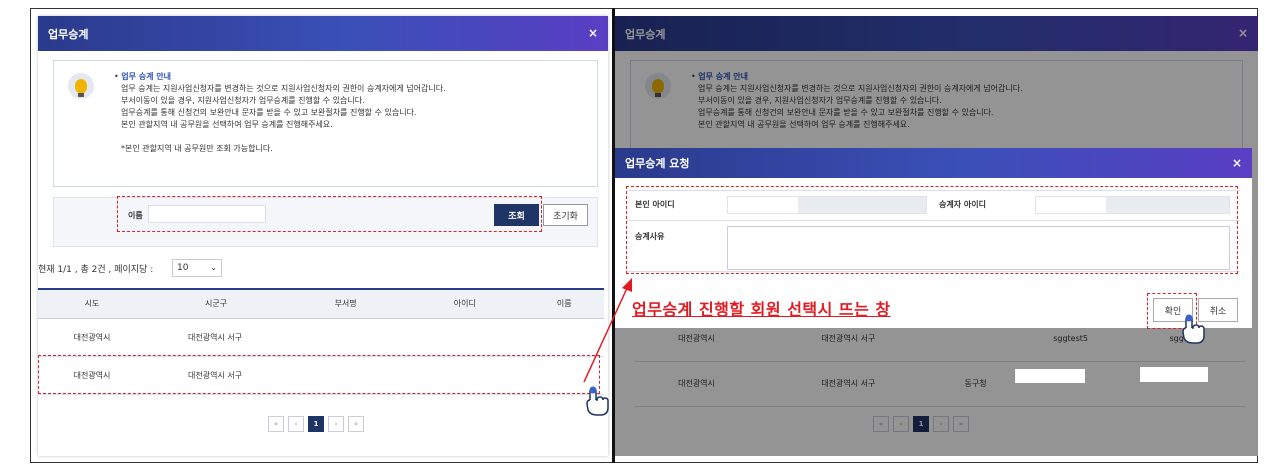 The image size is (1273, 465). Describe the element at coordinates (213, 267) in the screenshot. I see `chevron-down-icon: ⌄` at that location.